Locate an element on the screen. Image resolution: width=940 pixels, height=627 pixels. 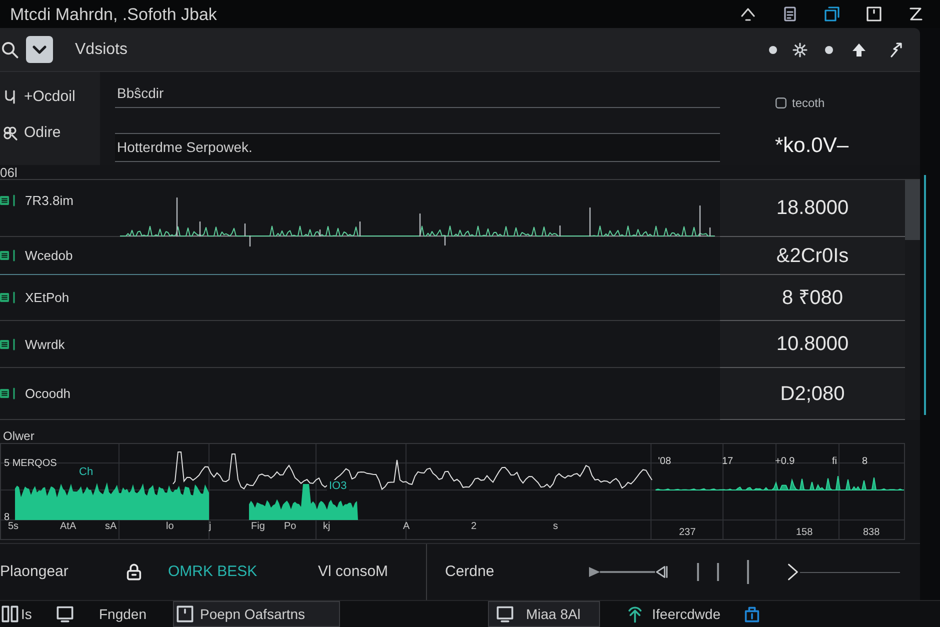
sidebar-item: Odire is located at coordinates (50, 133).